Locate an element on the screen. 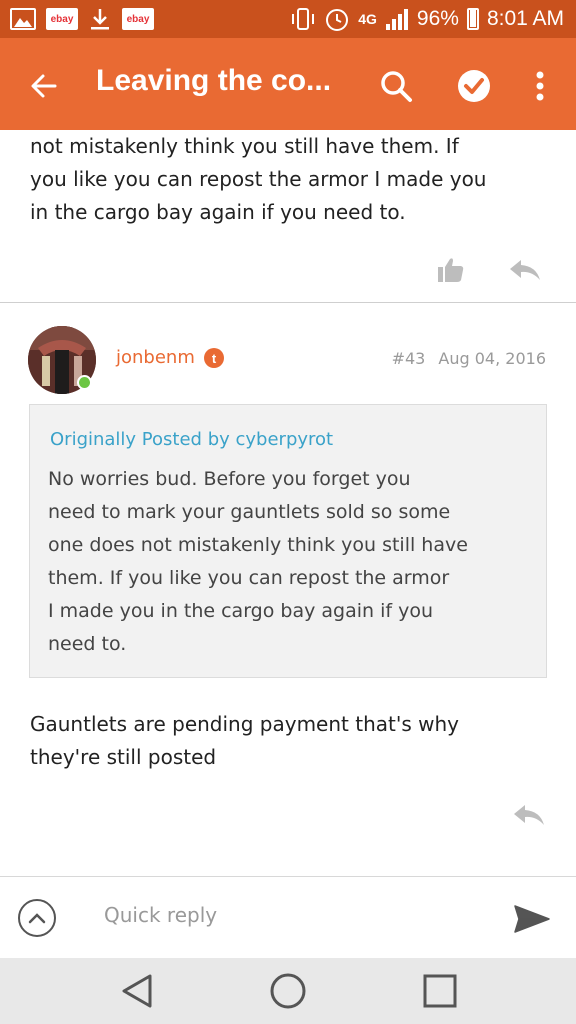  chevron-up-icon is located at coordinates (37, 918).